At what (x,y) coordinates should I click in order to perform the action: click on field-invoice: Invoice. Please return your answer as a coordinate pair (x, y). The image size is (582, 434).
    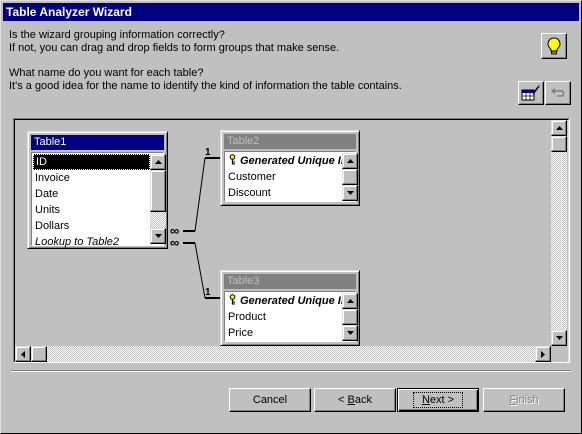
    Looking at the image, I should click on (91, 178).